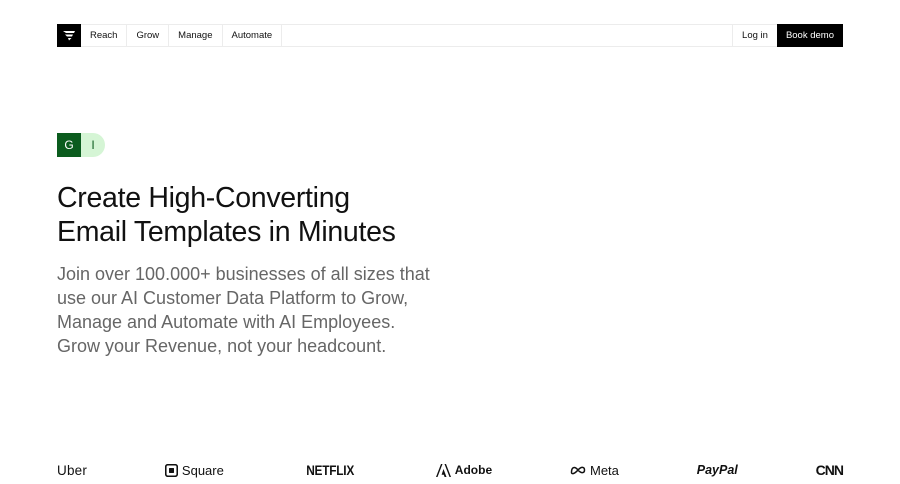  Describe the element at coordinates (203, 198) in the screenshot. I see `headline-line-1: Create High-Converting` at that location.